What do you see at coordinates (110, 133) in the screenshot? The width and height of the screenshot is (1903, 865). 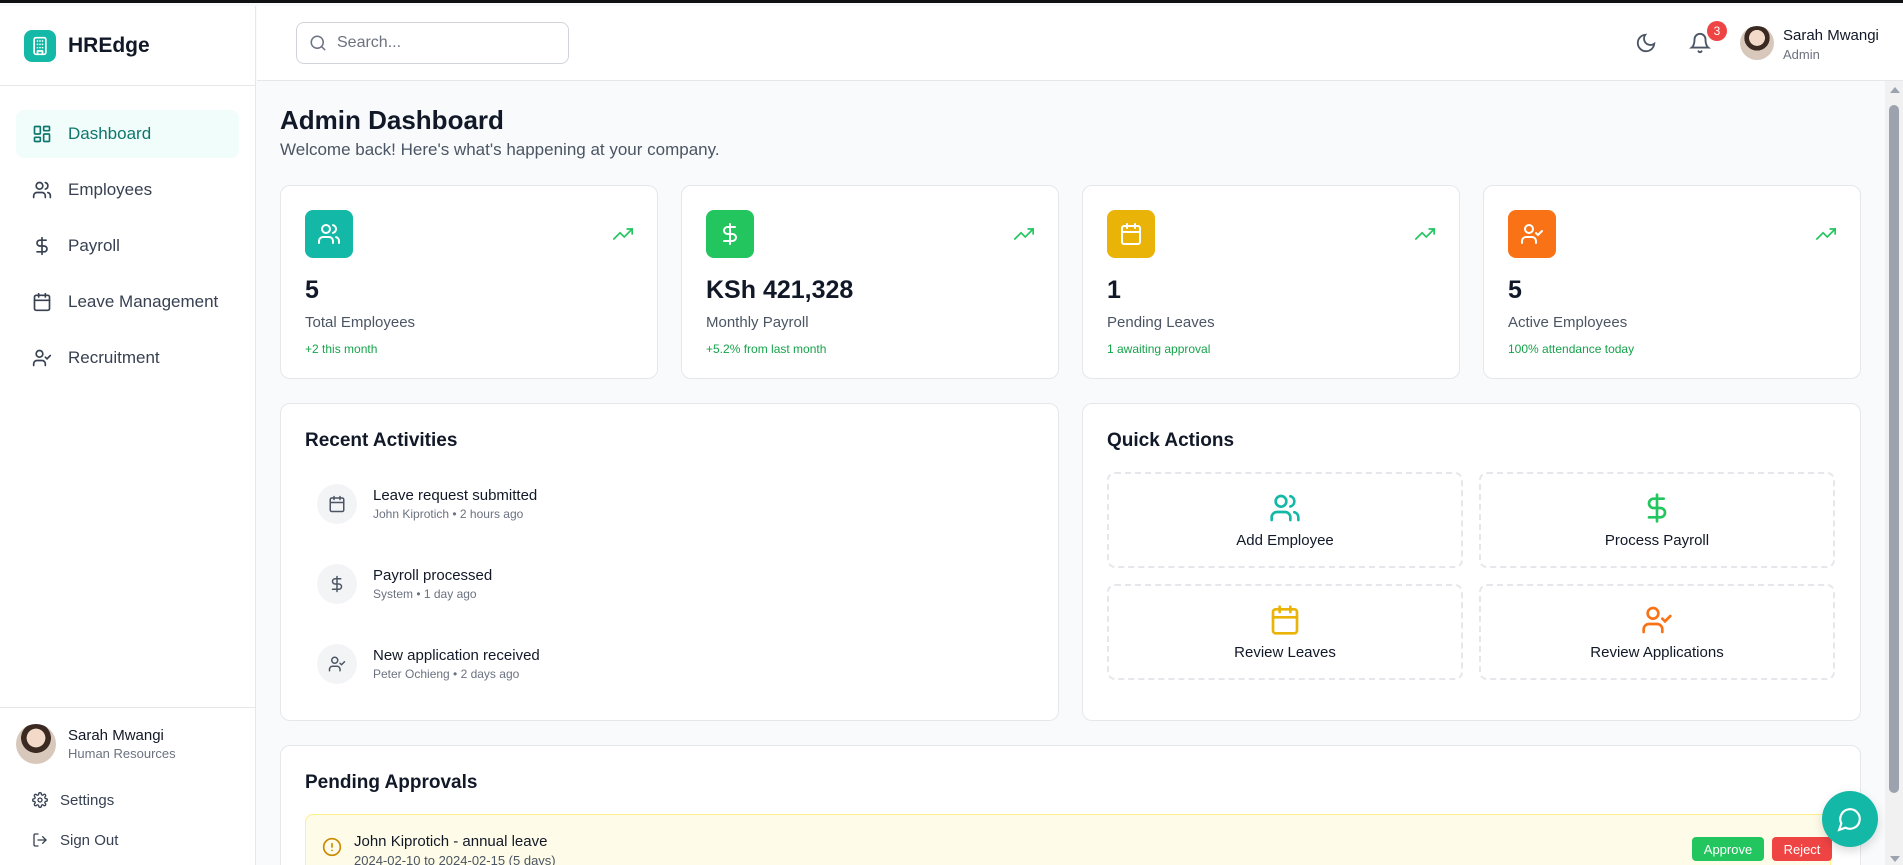 I see `sidebar-item-label: Dashboard` at bounding box center [110, 133].